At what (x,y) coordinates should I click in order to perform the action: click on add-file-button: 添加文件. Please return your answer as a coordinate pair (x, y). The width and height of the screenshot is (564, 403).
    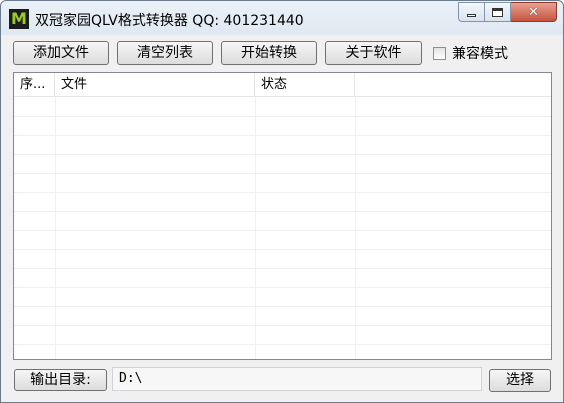
    Looking at the image, I should click on (61, 53).